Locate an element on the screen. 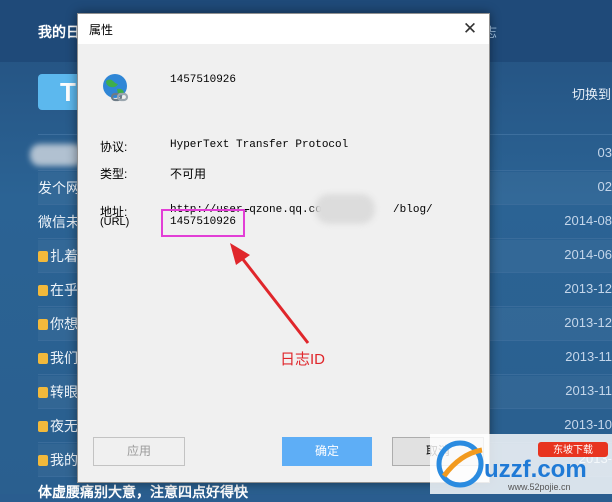 The height and width of the screenshot is (502, 612). blurred-username is located at coordinates (345, 209).